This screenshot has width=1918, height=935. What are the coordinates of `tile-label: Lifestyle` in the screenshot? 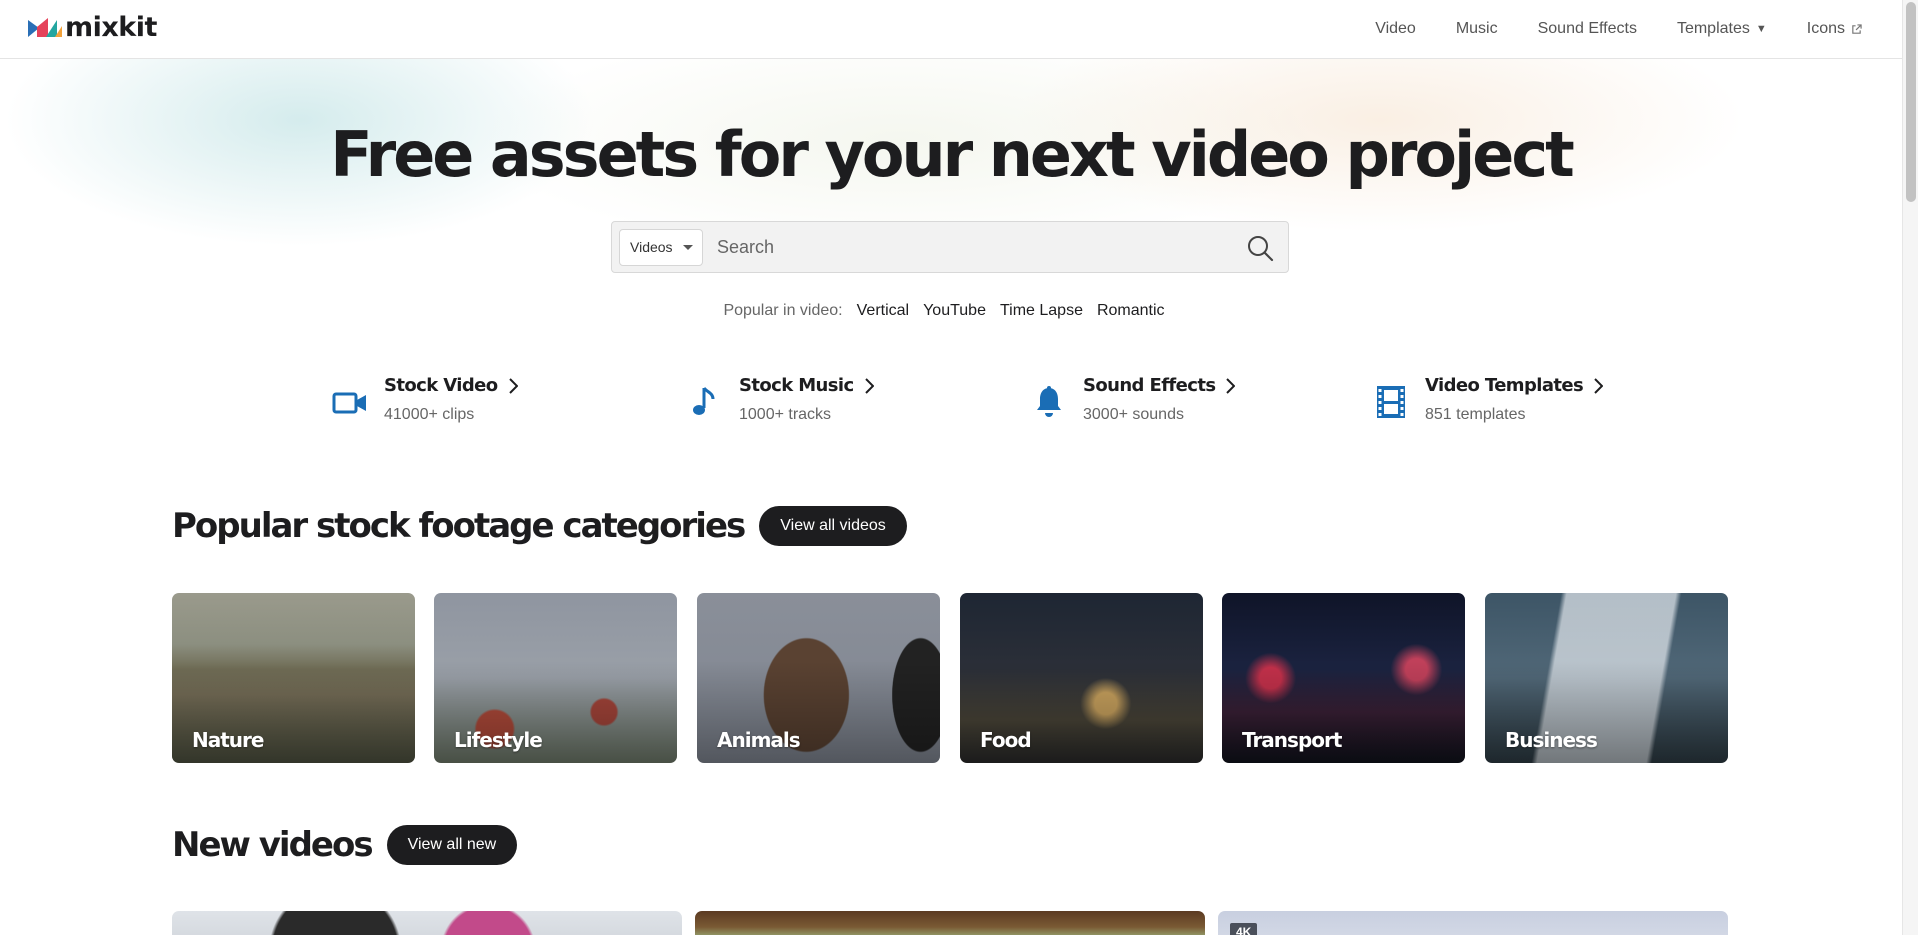 It's located at (498, 740).